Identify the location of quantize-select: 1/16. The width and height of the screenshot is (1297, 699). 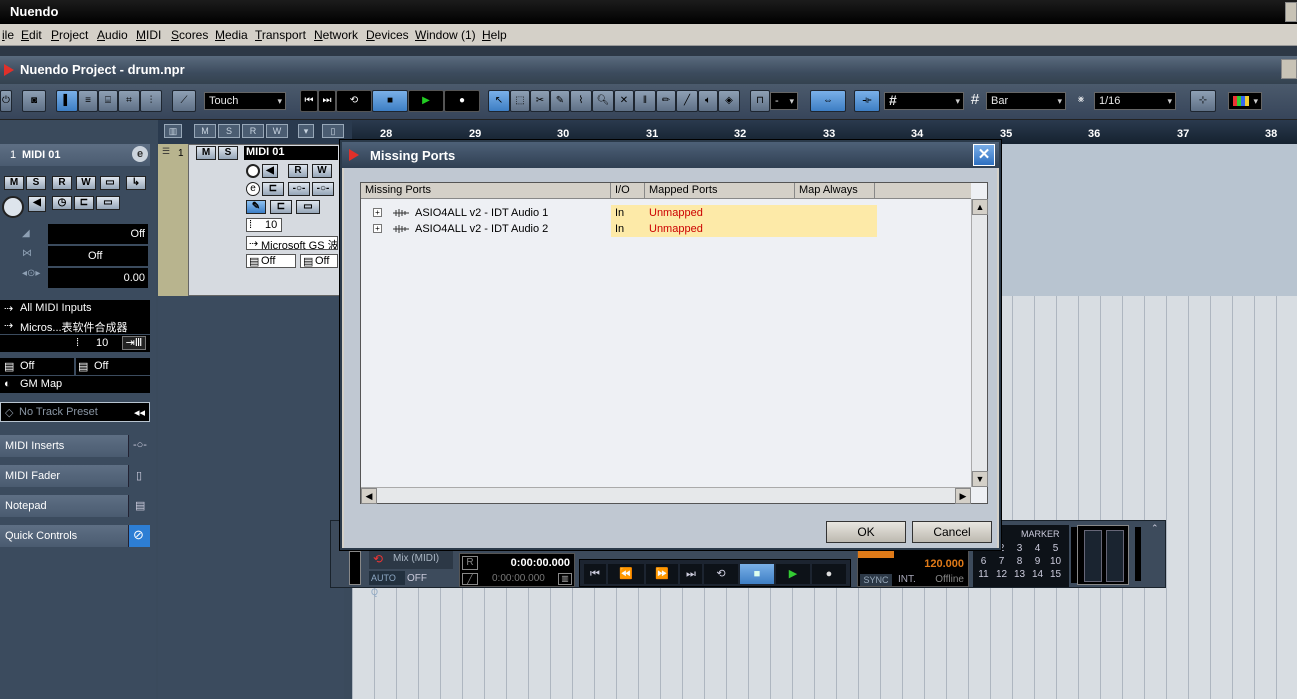
(1135, 101).